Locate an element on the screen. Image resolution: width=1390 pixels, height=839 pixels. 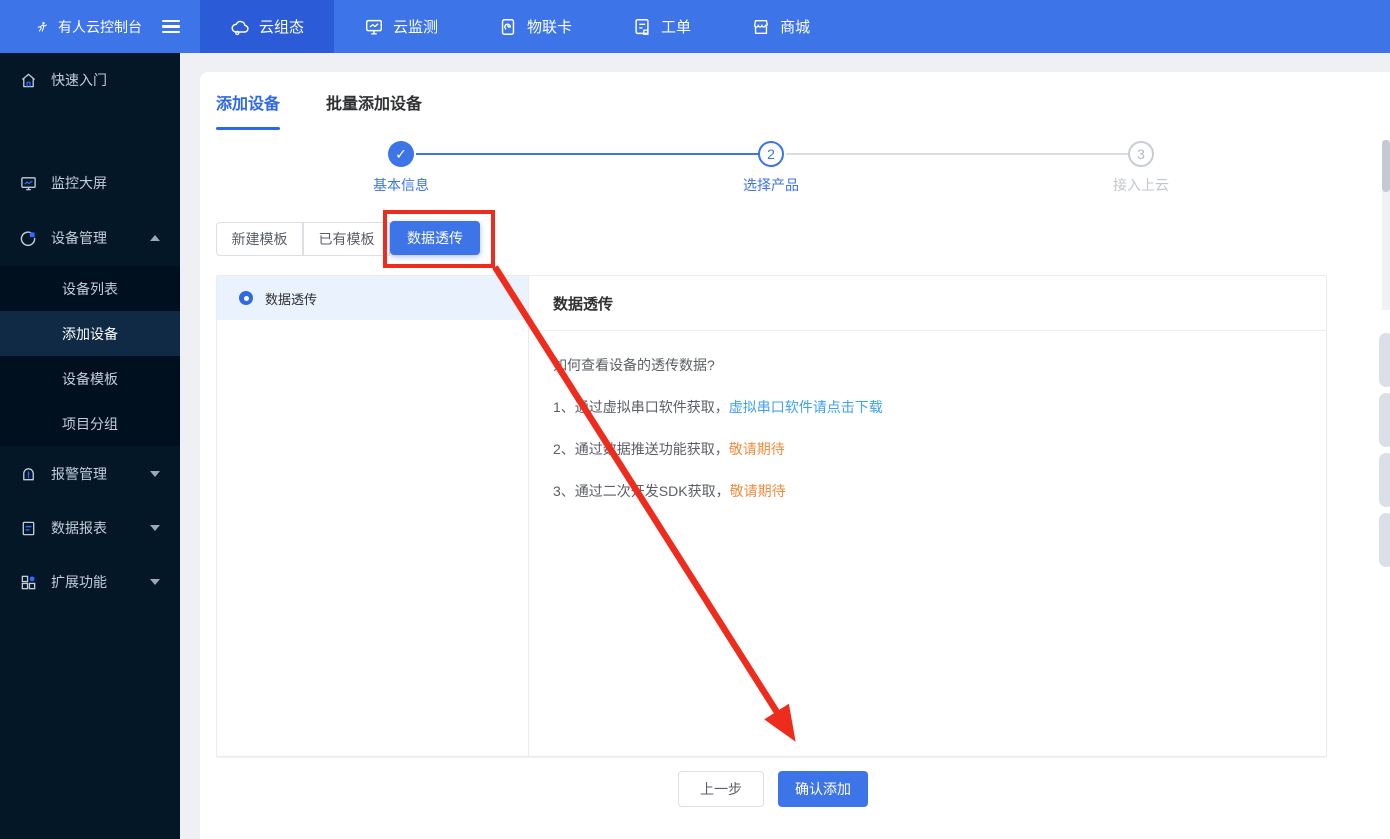
panel-line-2: 2、通过数据推送功能获取，敬请期待 is located at coordinates (927, 449).